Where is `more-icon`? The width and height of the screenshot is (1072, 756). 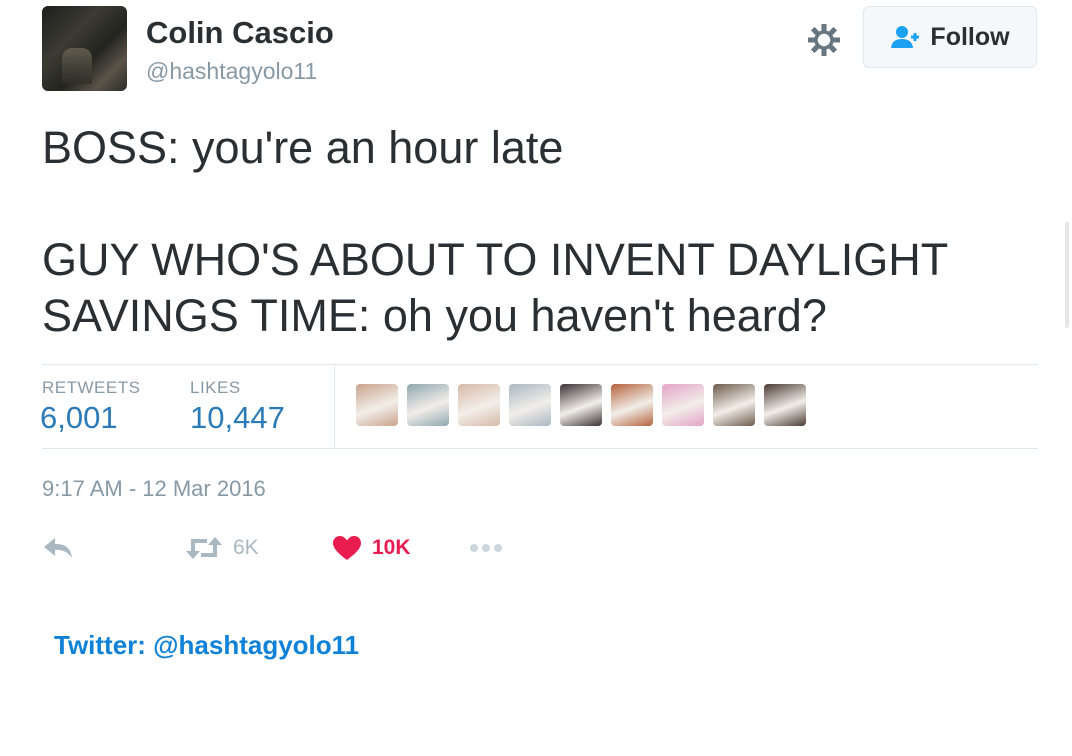 more-icon is located at coordinates (486, 548).